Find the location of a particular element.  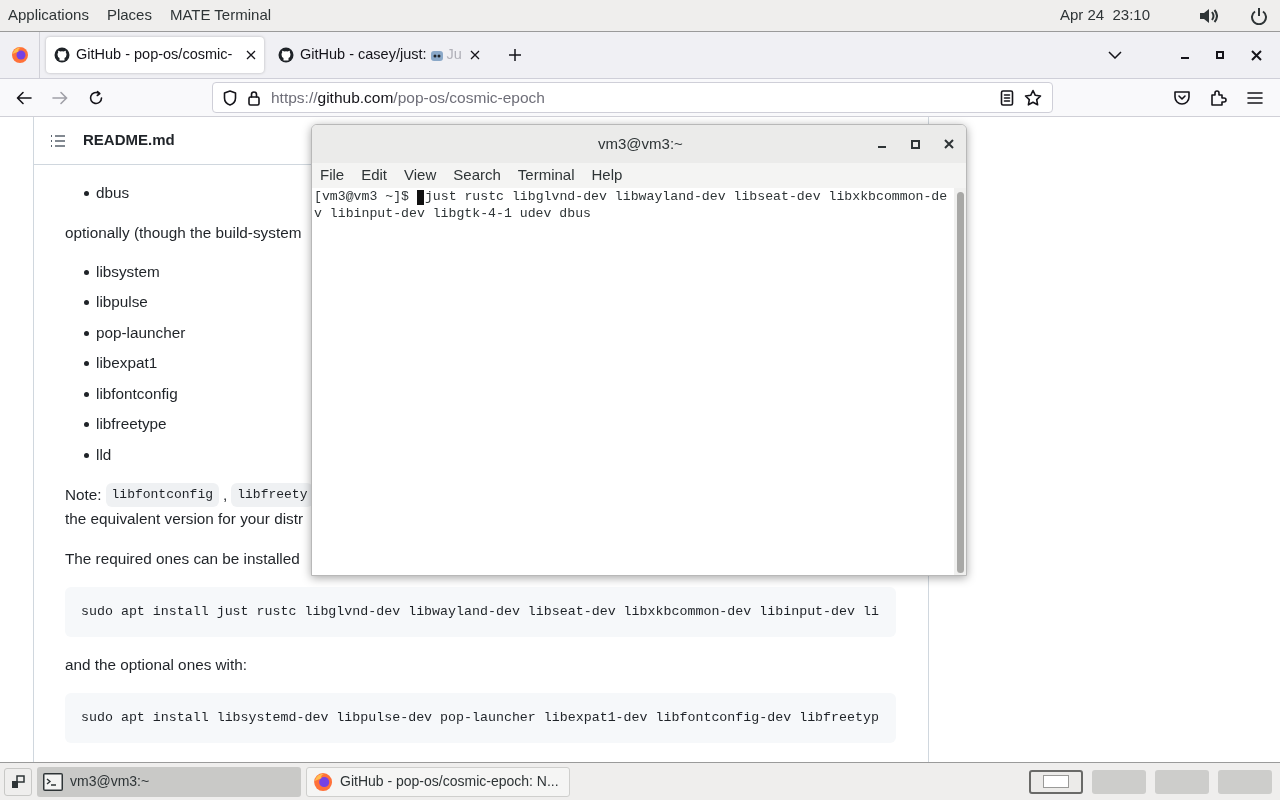

back-arrow-icon is located at coordinates (24, 97).